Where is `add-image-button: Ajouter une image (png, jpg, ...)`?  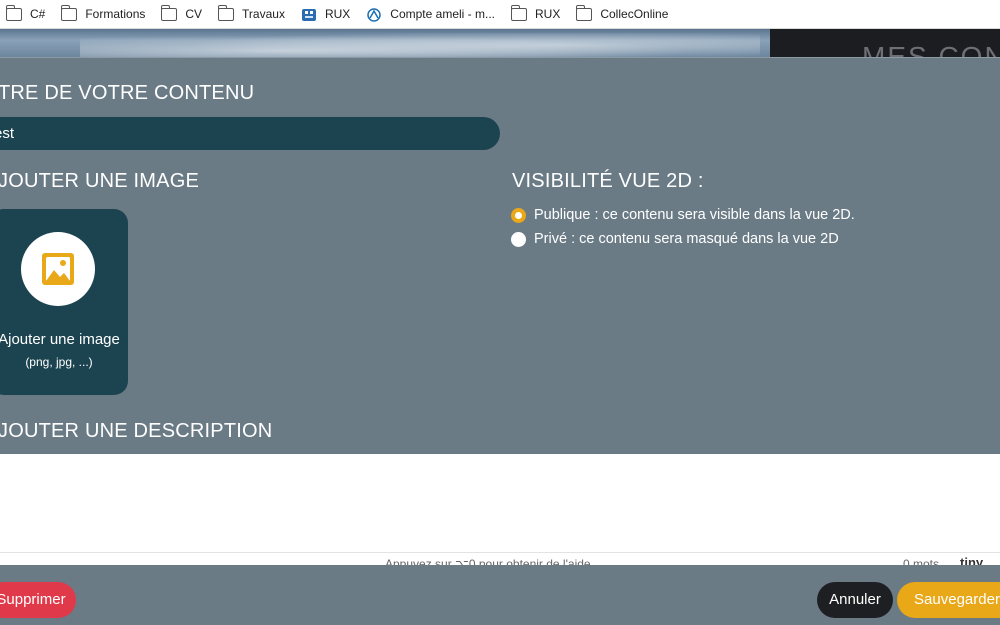 add-image-button: Ajouter une image (png, jpg, ...) is located at coordinates (64, 302).